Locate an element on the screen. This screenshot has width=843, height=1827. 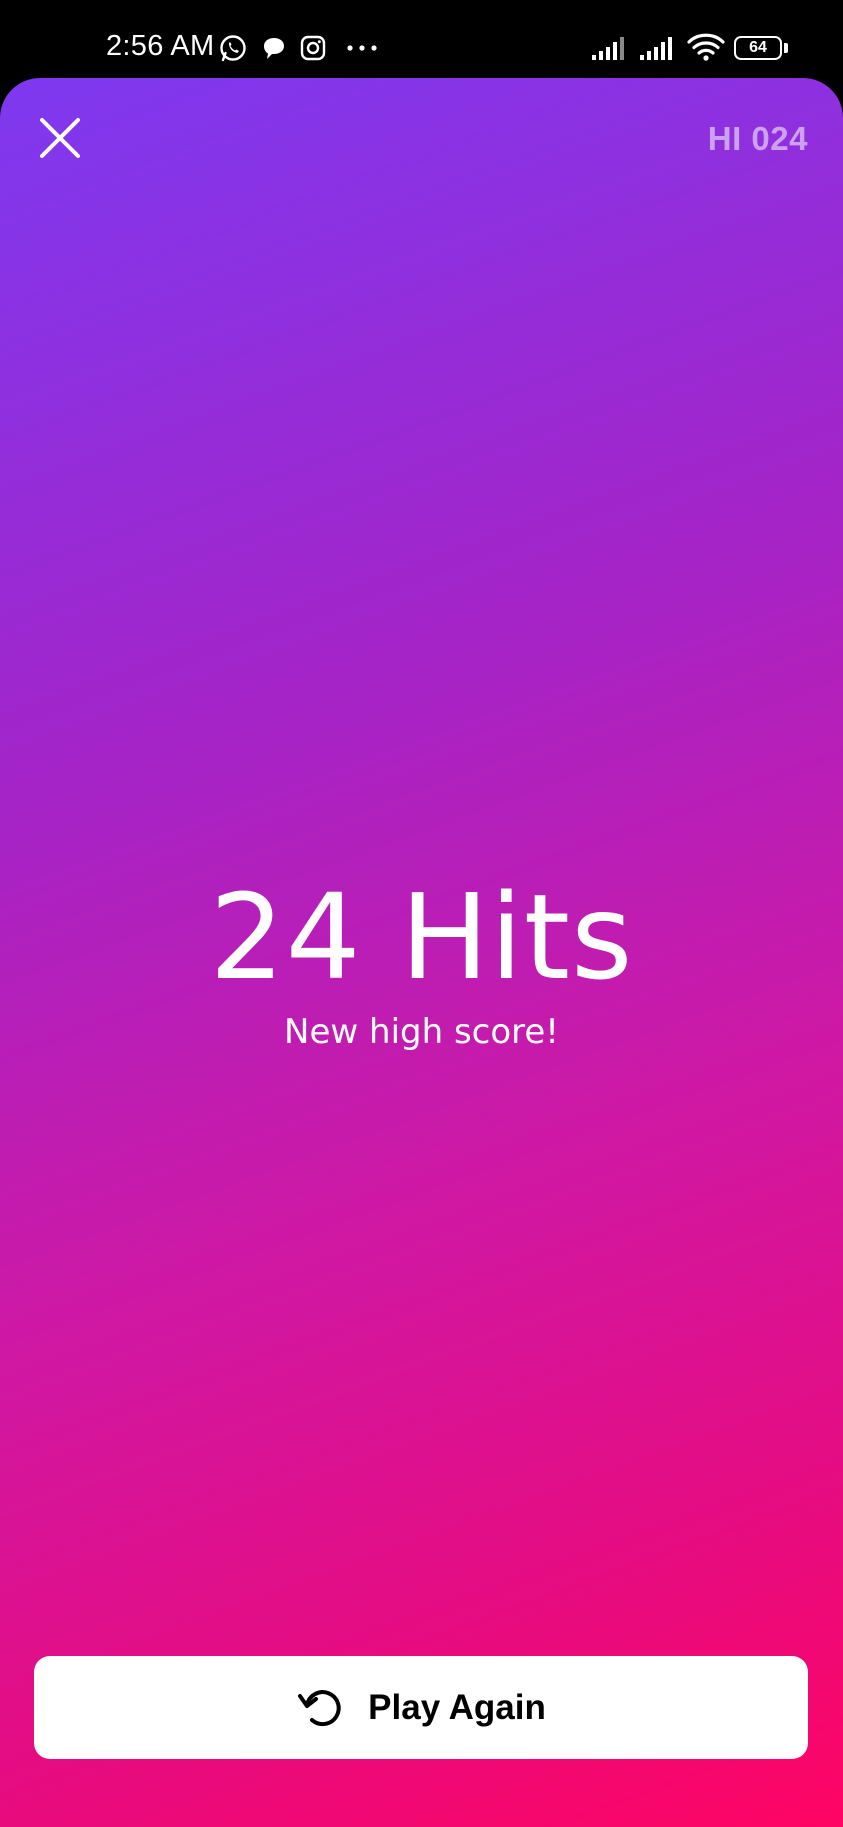
hits-count: 24 Hits is located at coordinates (421, 937).